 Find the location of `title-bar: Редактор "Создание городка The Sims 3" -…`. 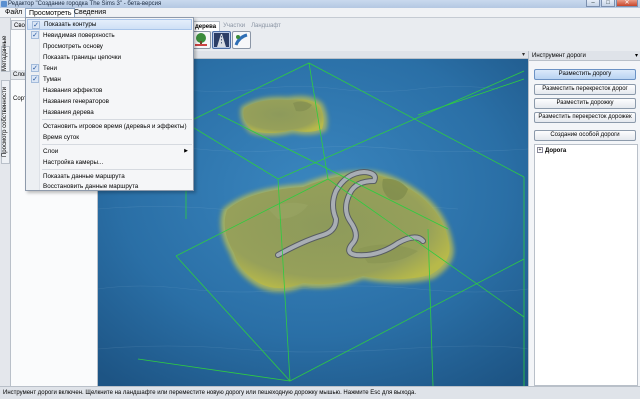

title-bar: Редактор "Создание городка The Sims 3" -… is located at coordinates (320, 4).